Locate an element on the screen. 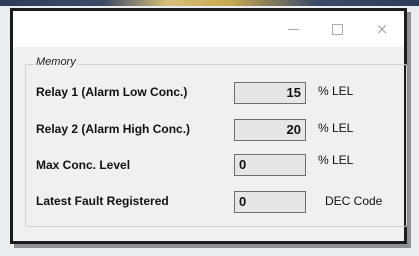 This screenshot has width=419, height=256. maximize-icon is located at coordinates (337, 29).